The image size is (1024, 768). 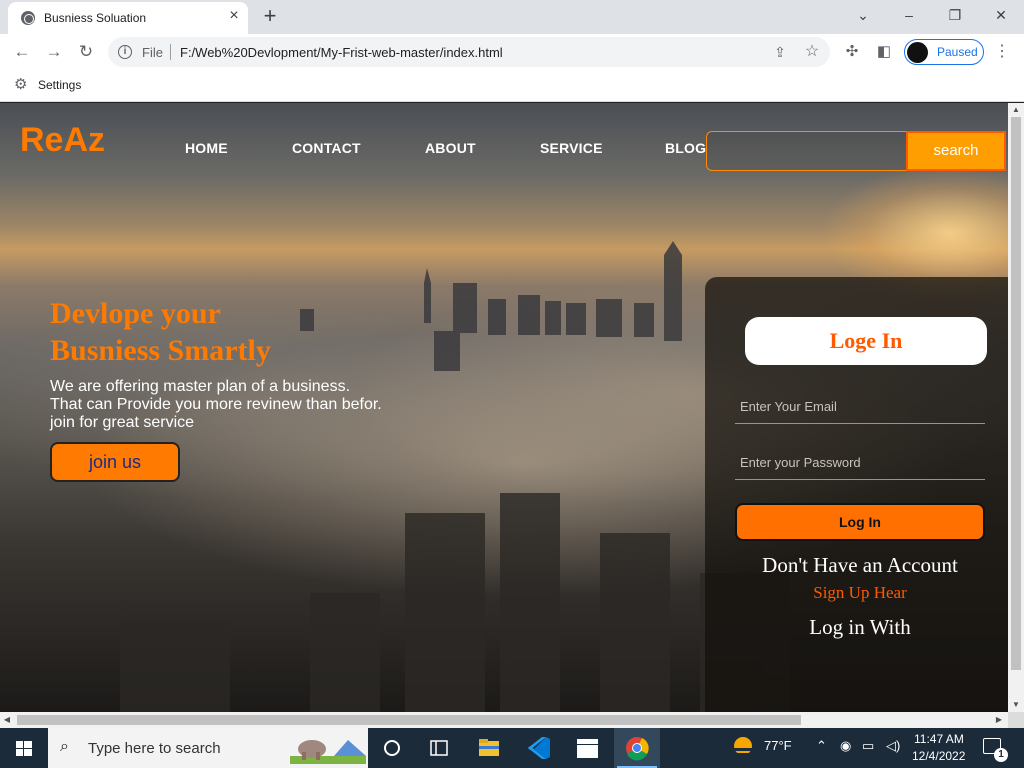 I want to click on login-title: Loge In, so click(x=866, y=341).